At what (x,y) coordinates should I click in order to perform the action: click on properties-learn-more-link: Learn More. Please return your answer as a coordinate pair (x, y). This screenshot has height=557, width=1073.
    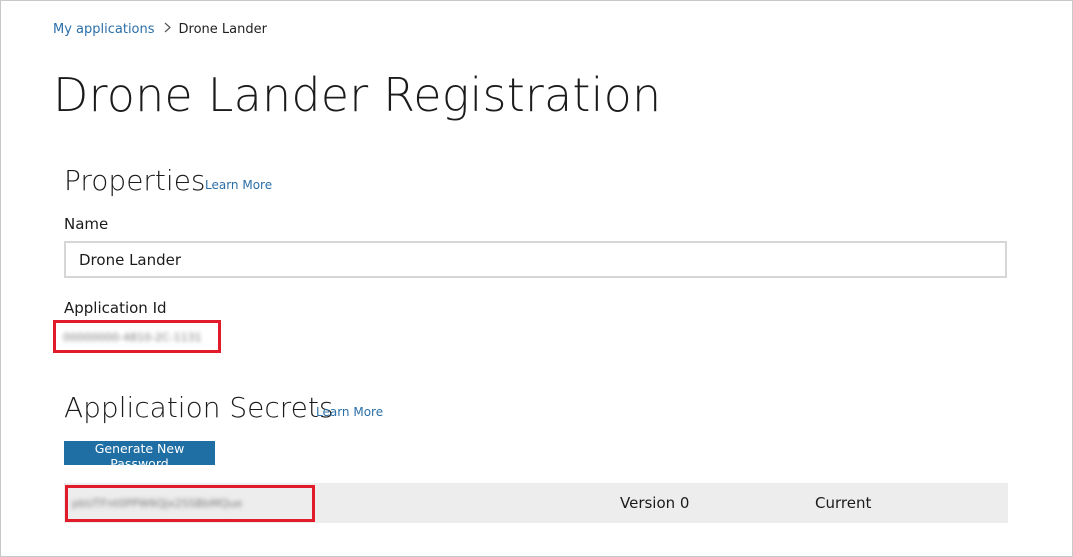
    Looking at the image, I should click on (238, 185).